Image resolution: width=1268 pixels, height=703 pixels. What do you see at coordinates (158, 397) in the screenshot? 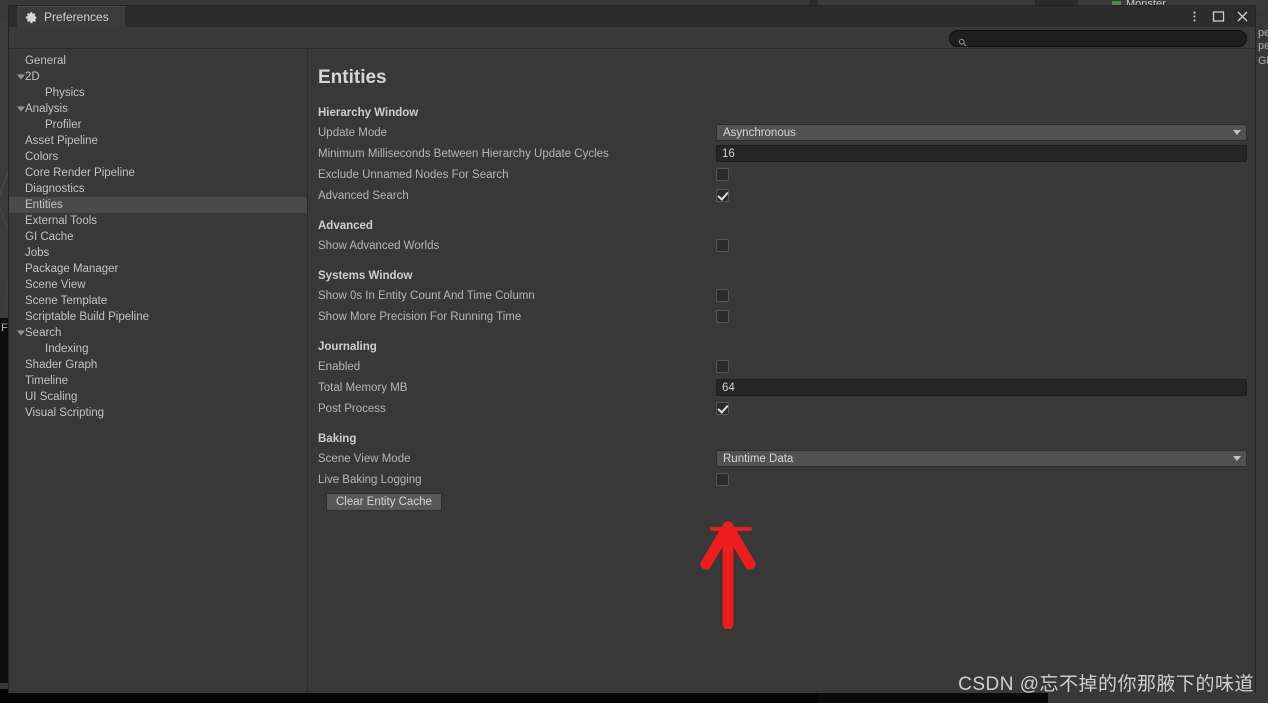
I see `sidebar-item-ui-scaling: UI Scaling` at bounding box center [158, 397].